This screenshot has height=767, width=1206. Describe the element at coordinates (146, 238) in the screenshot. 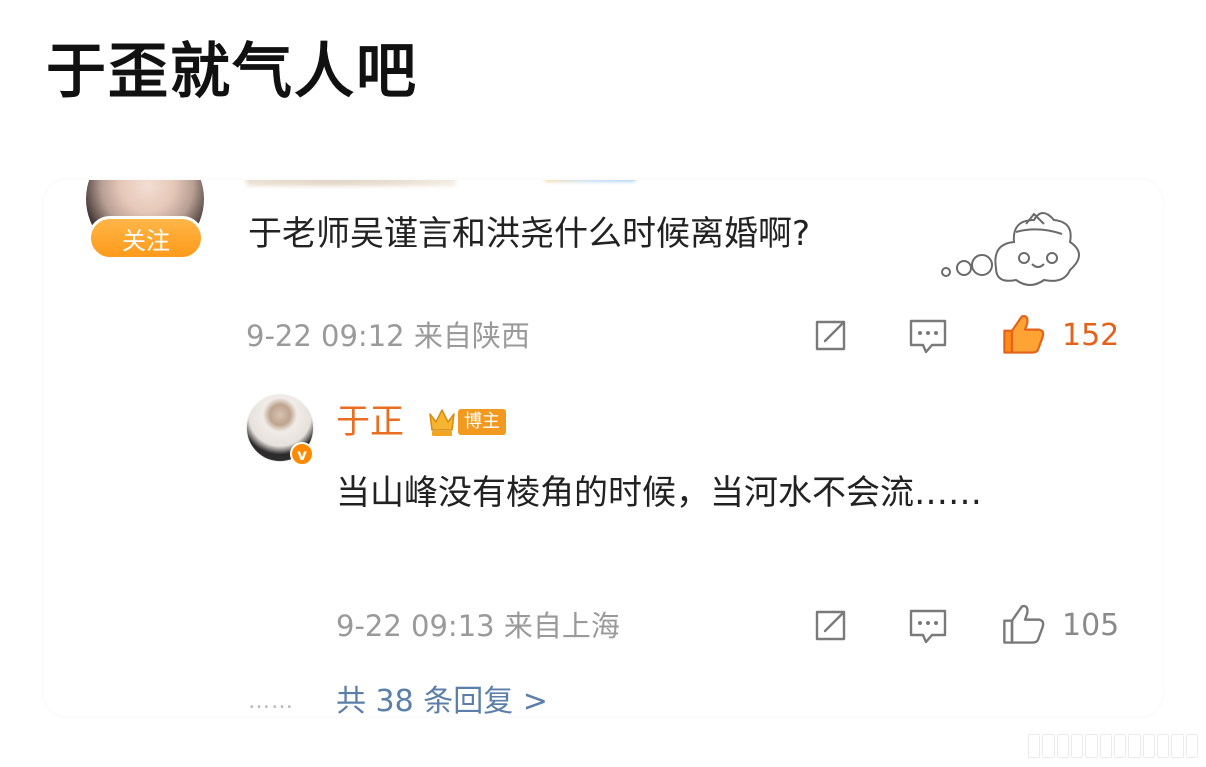

I see `follow-button: 关注` at that location.